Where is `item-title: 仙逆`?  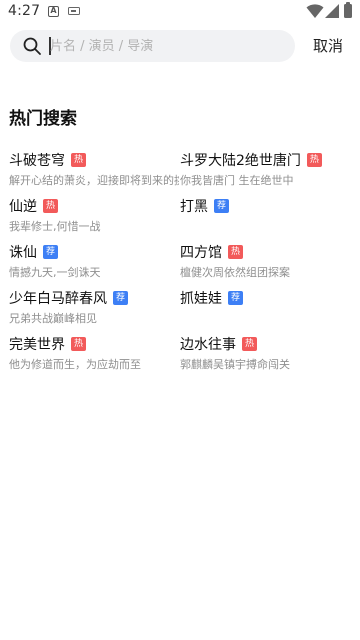
item-title: 仙逆 is located at coordinates (23, 207).